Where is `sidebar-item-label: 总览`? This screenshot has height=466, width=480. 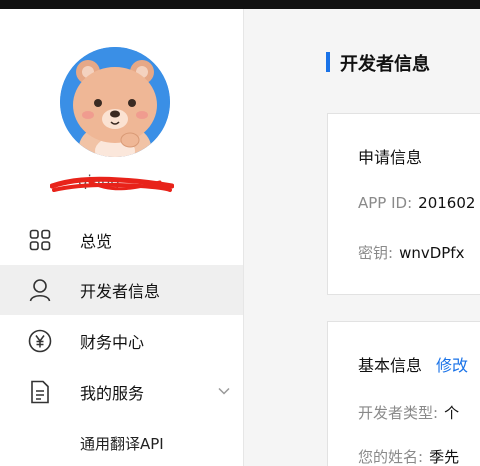 sidebar-item-label: 总览 is located at coordinates (96, 241).